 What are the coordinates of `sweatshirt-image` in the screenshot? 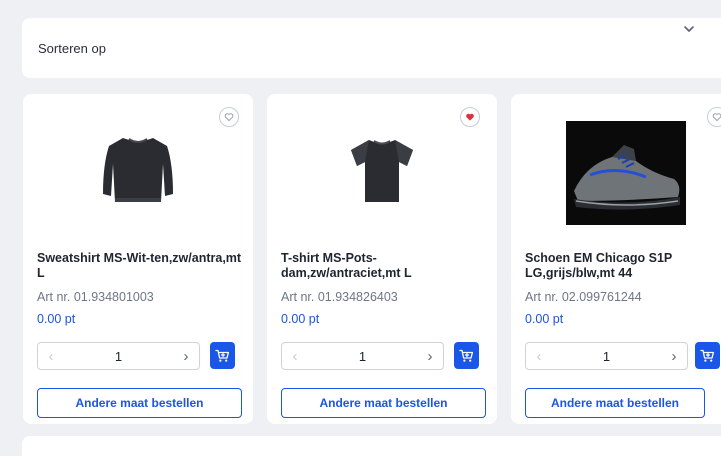 It's located at (138, 169).